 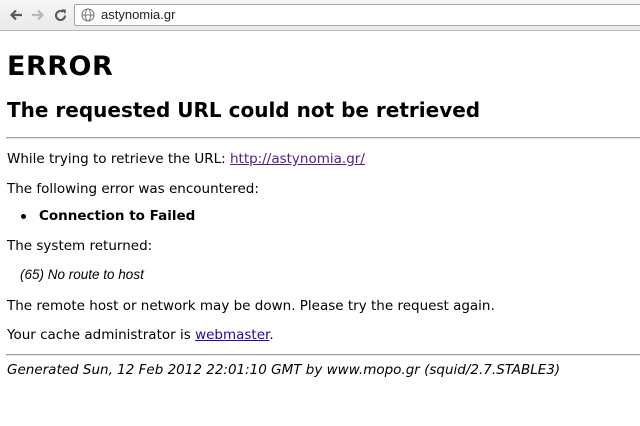 What do you see at coordinates (244, 110) in the screenshot?
I see `error-subheading: The requested URL could not be retrieved` at bounding box center [244, 110].